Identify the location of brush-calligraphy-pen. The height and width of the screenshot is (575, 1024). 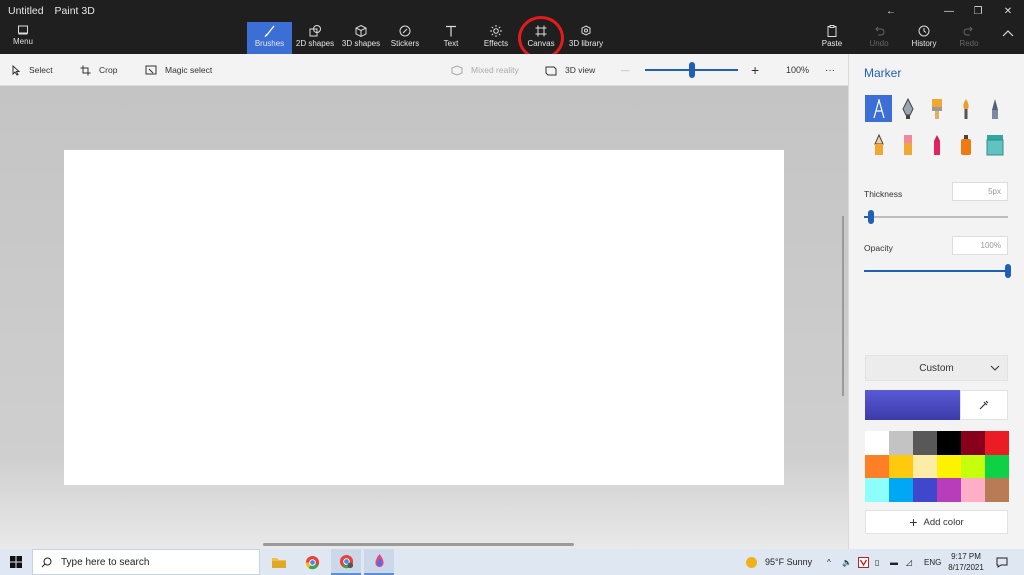
(907, 108).